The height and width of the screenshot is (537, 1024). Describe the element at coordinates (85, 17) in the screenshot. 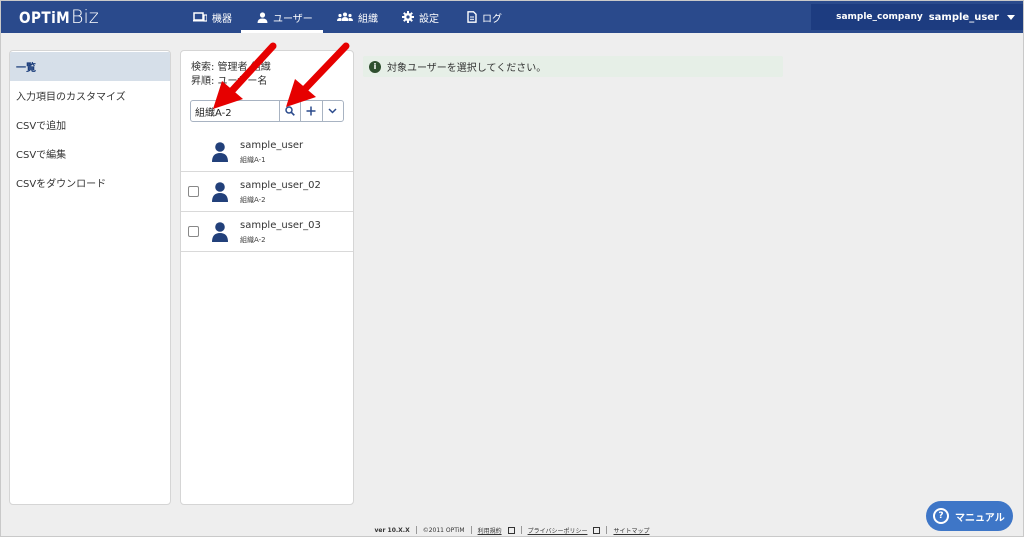

I see `logo-product: Biz` at that location.